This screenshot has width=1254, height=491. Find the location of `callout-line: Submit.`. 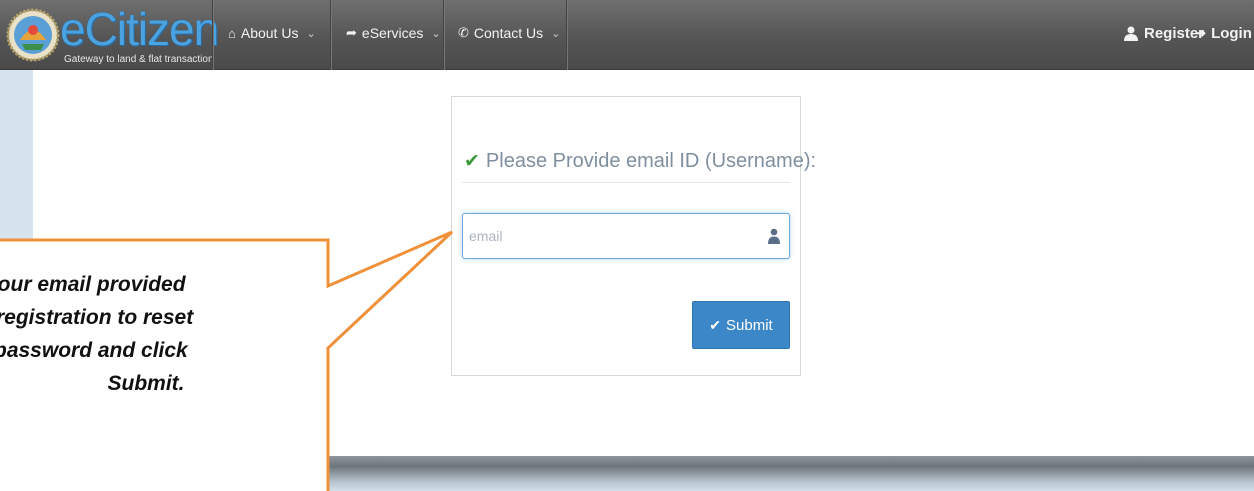

callout-line: Submit. is located at coordinates (146, 383).